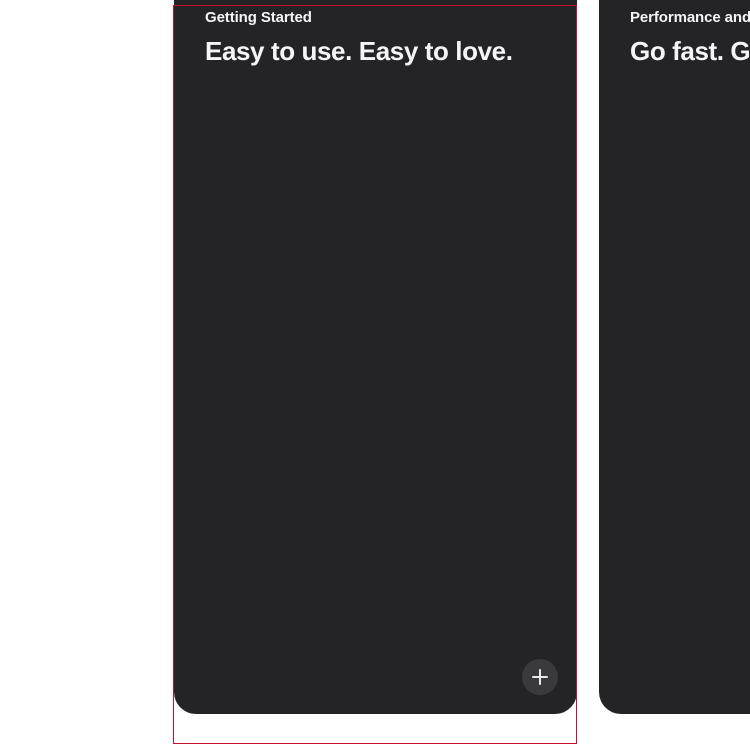 The height and width of the screenshot is (750, 750). I want to click on plus-icon, so click(540, 677).